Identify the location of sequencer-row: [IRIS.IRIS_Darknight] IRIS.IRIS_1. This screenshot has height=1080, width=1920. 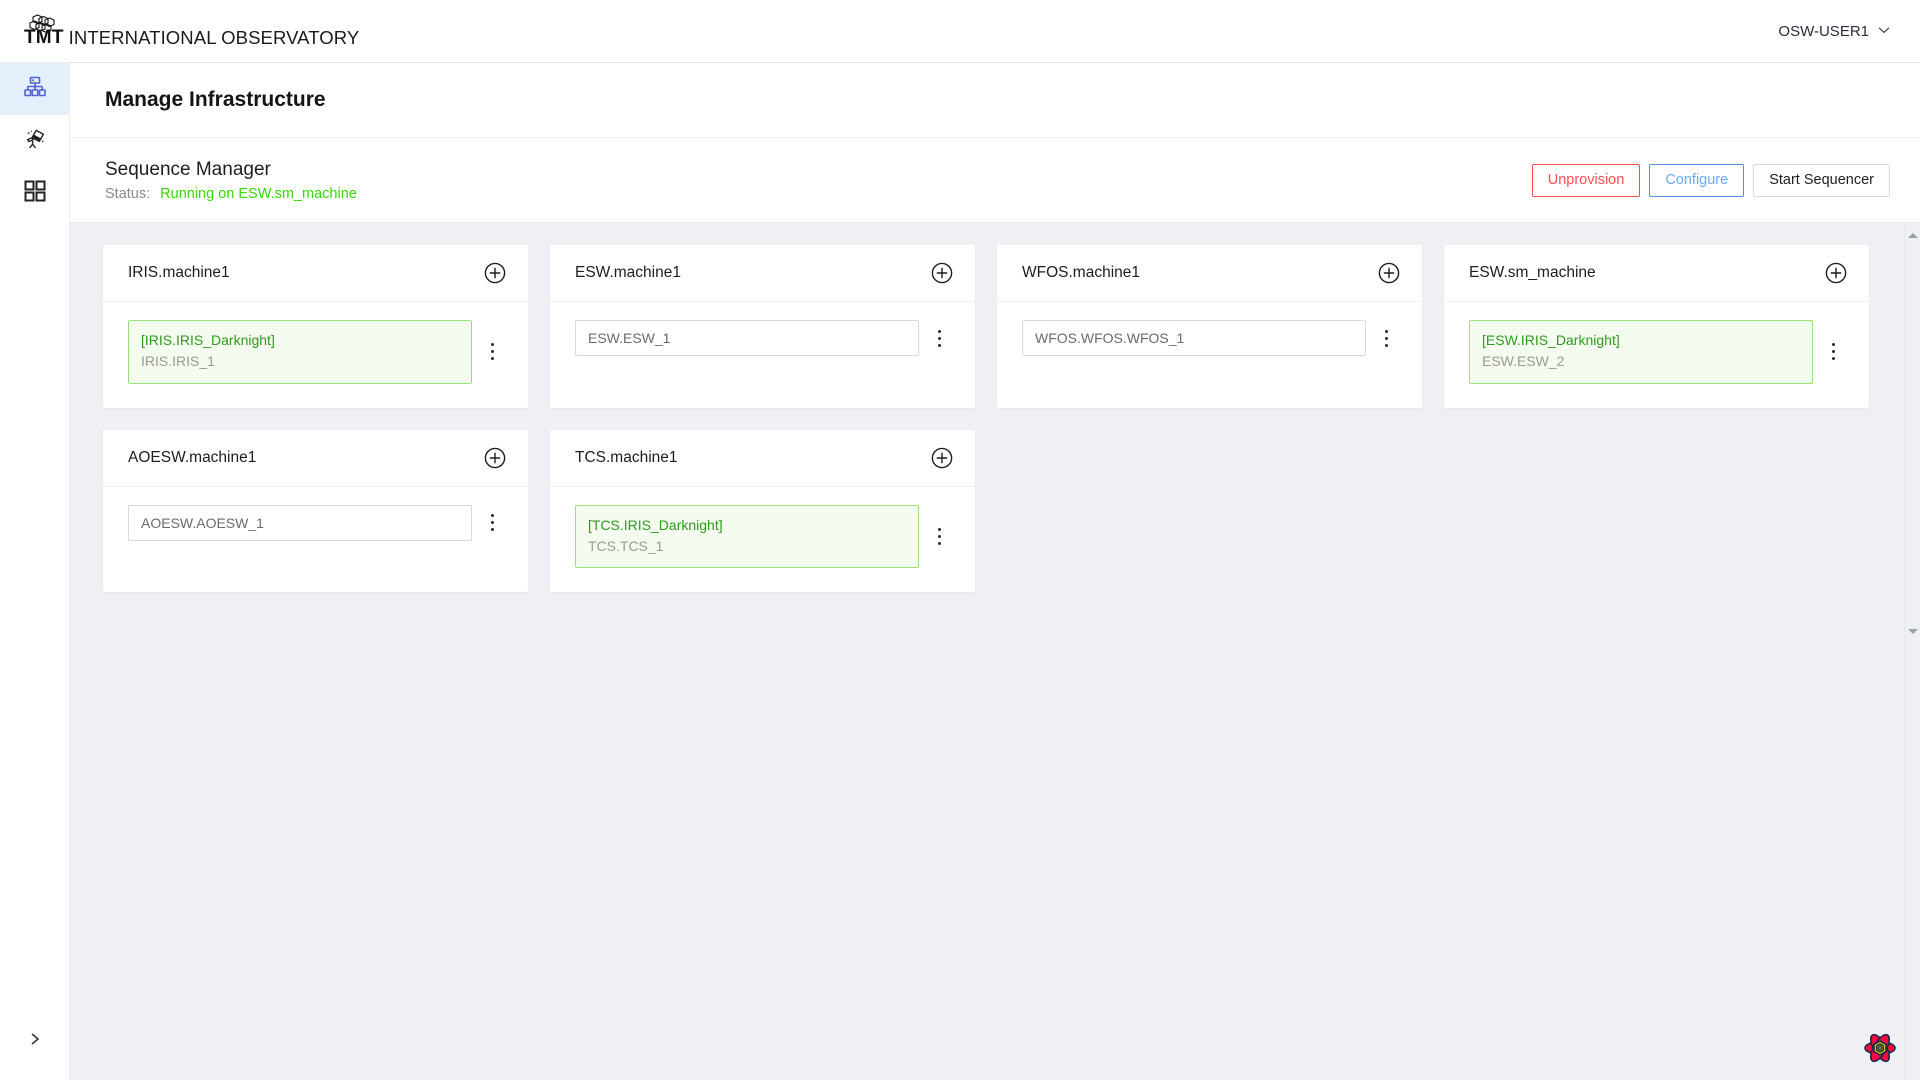
(317, 352).